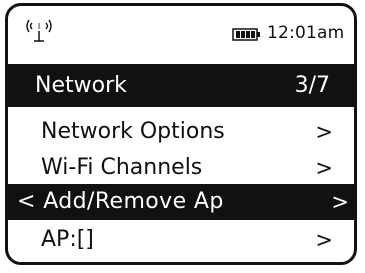 The image size is (365, 273). What do you see at coordinates (306, 33) in the screenshot?
I see `clock: 12:01am` at bounding box center [306, 33].